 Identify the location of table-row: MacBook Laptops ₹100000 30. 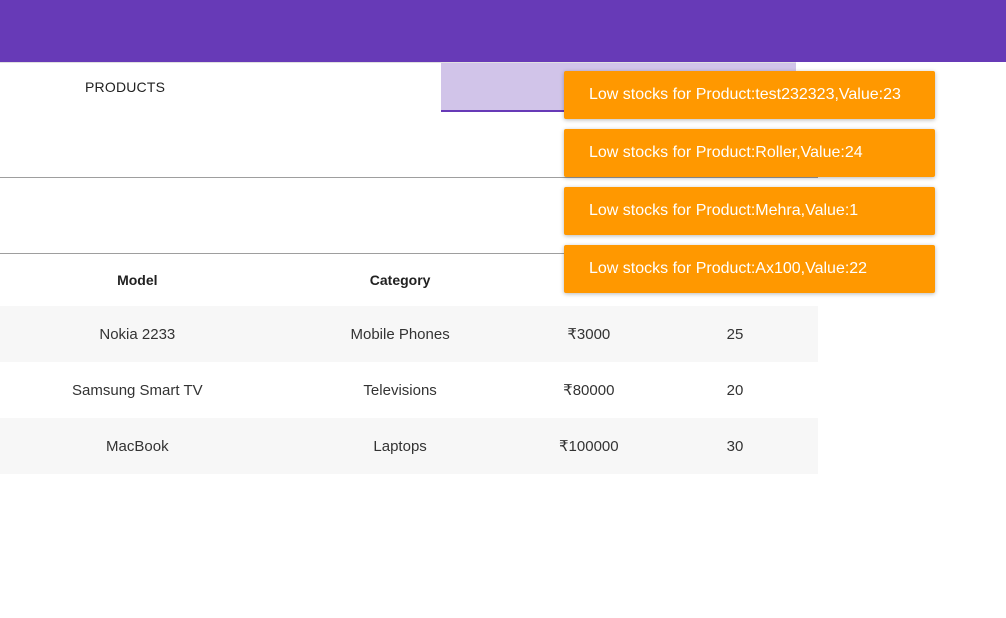
(409, 446).